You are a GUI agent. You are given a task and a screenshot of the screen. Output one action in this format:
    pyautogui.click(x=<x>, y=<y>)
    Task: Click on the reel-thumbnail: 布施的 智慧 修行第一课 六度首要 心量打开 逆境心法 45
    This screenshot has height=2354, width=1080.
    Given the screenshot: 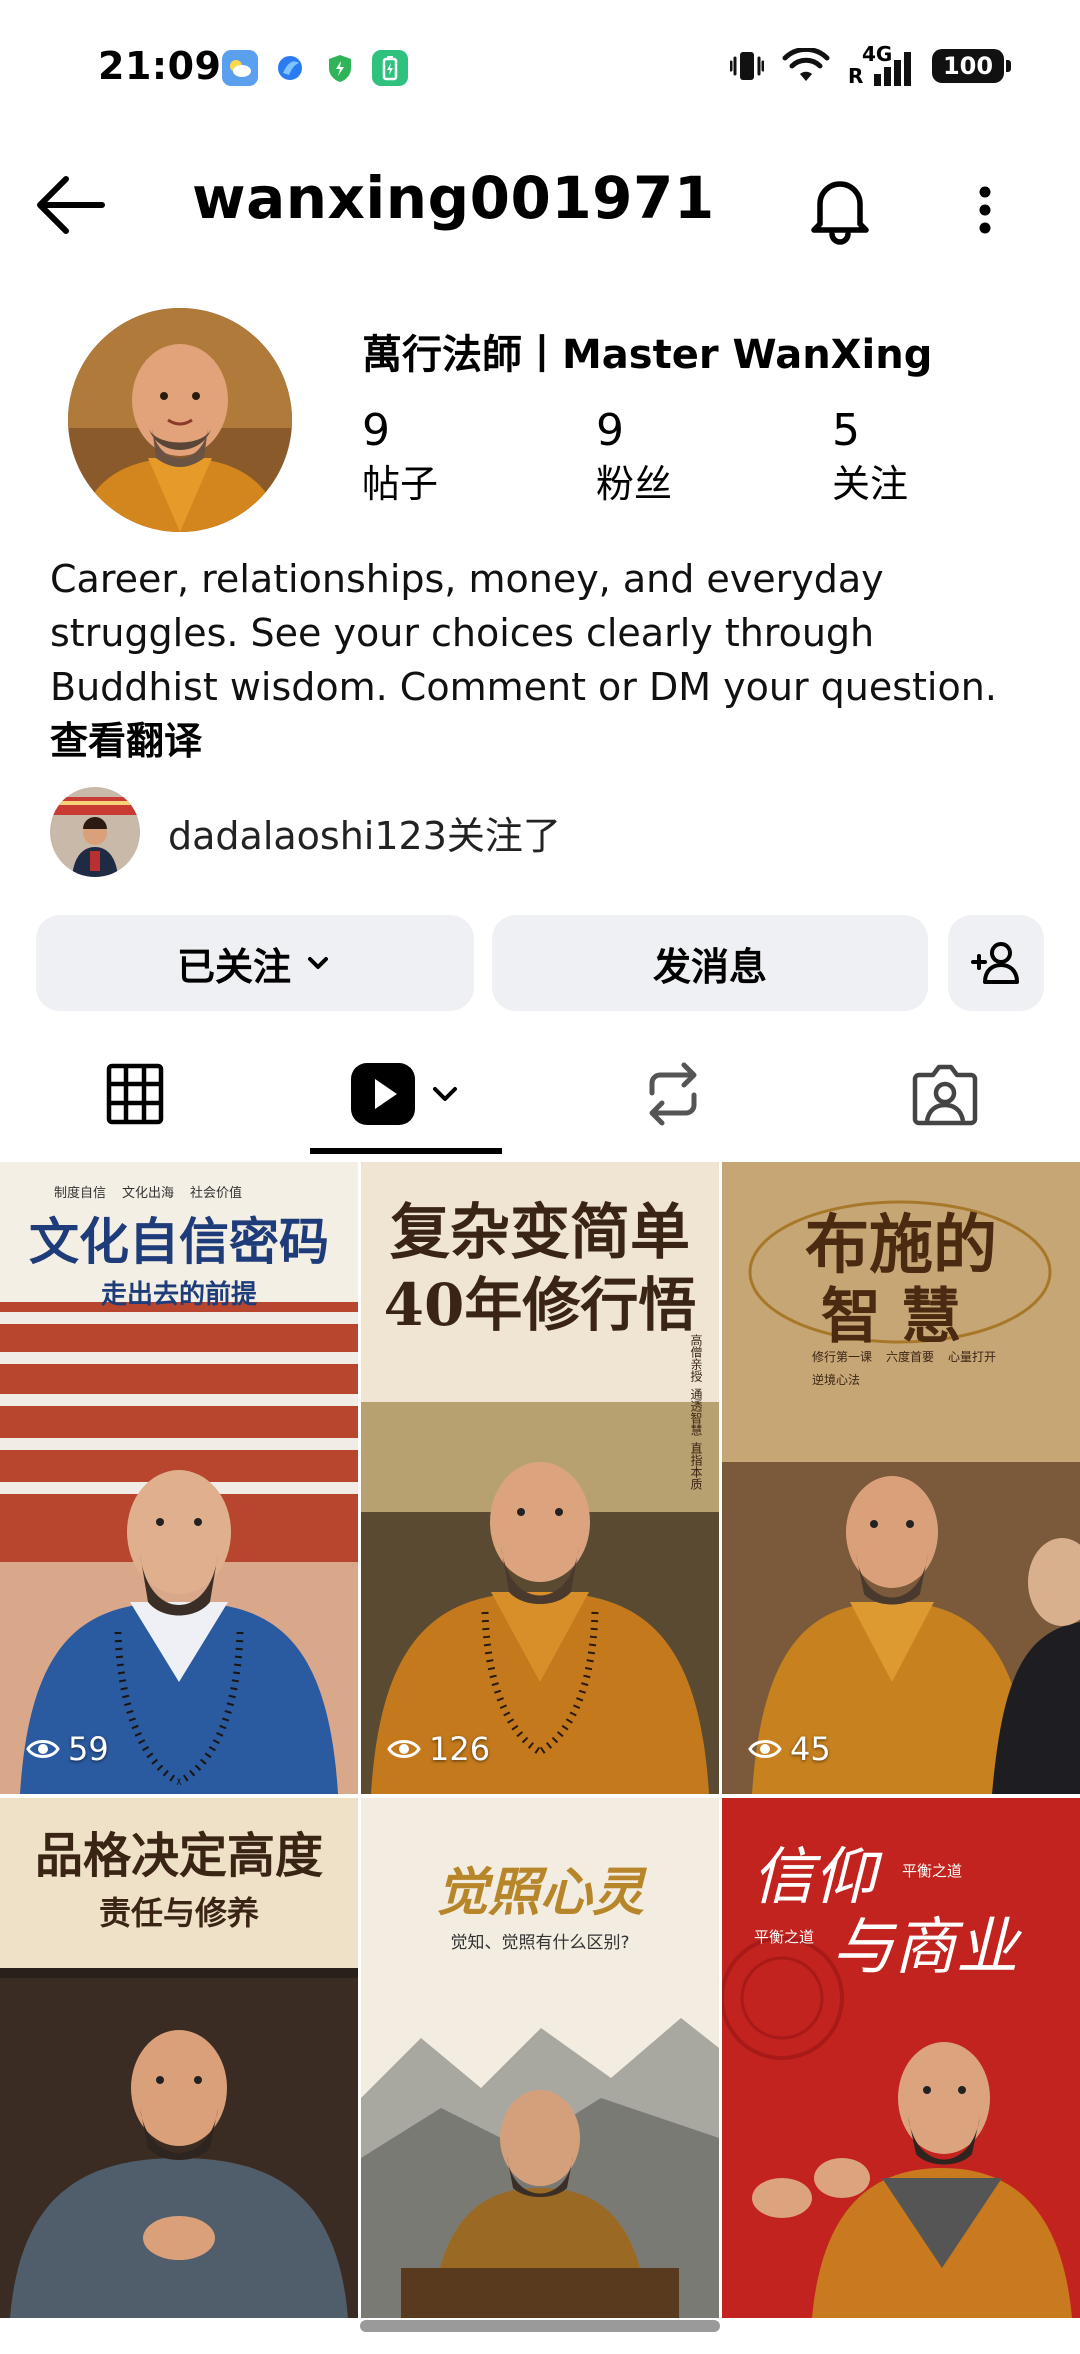 What is the action you would take?
    pyautogui.click(x=901, y=1478)
    